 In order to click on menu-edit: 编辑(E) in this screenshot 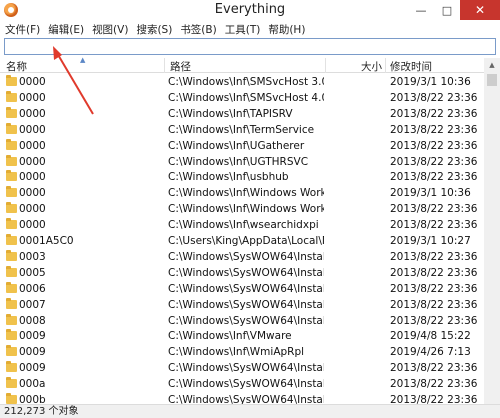, I will do `click(66, 29)`.